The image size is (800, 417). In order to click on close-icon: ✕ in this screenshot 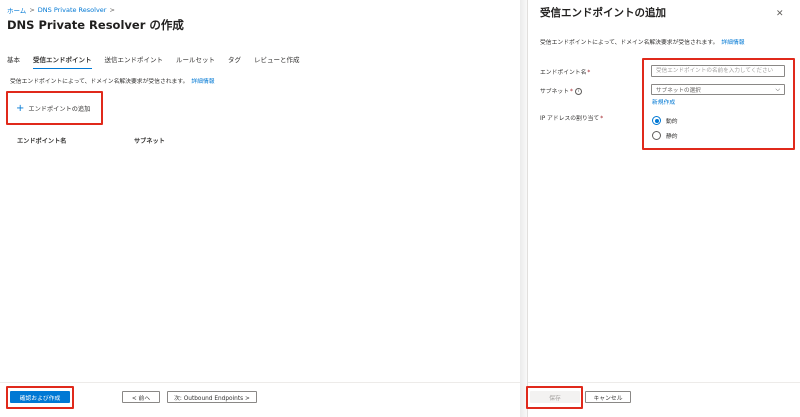, I will do `click(780, 14)`.